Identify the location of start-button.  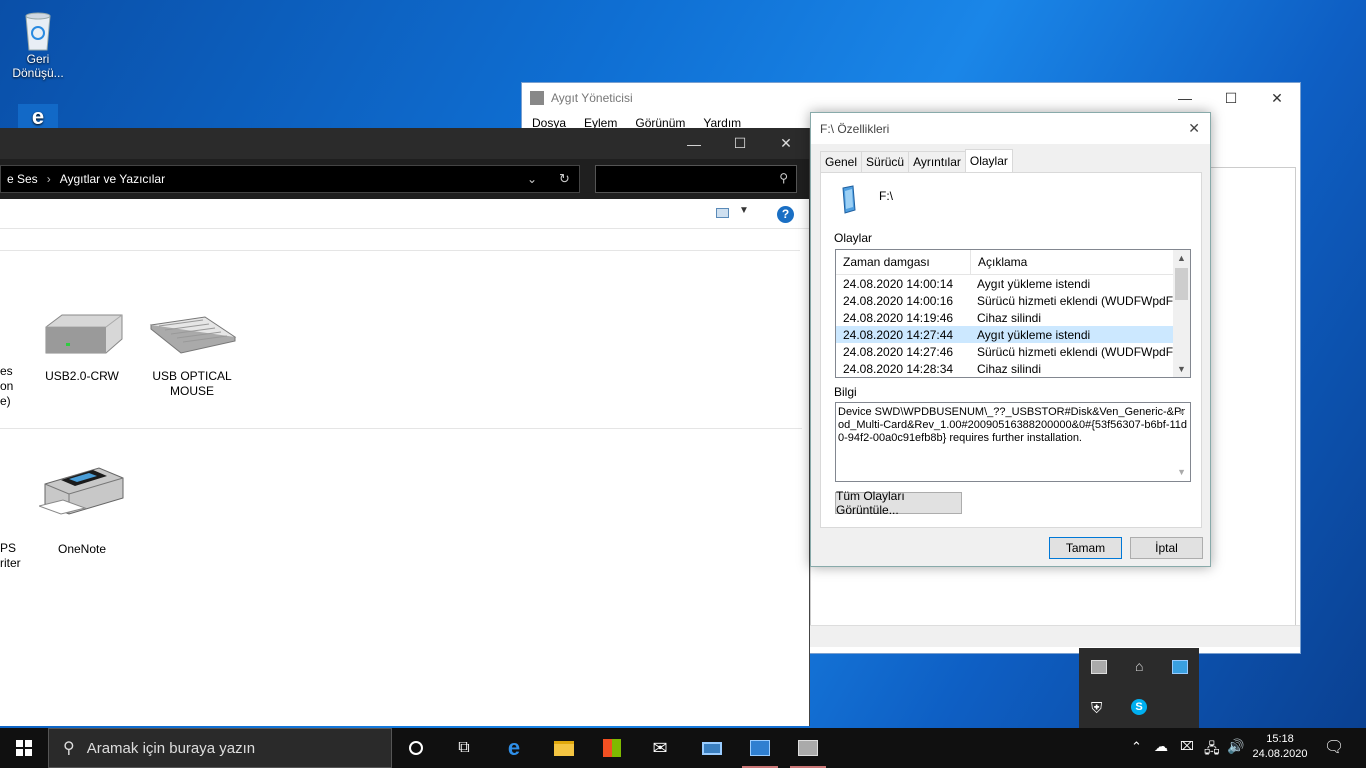
(24, 748).